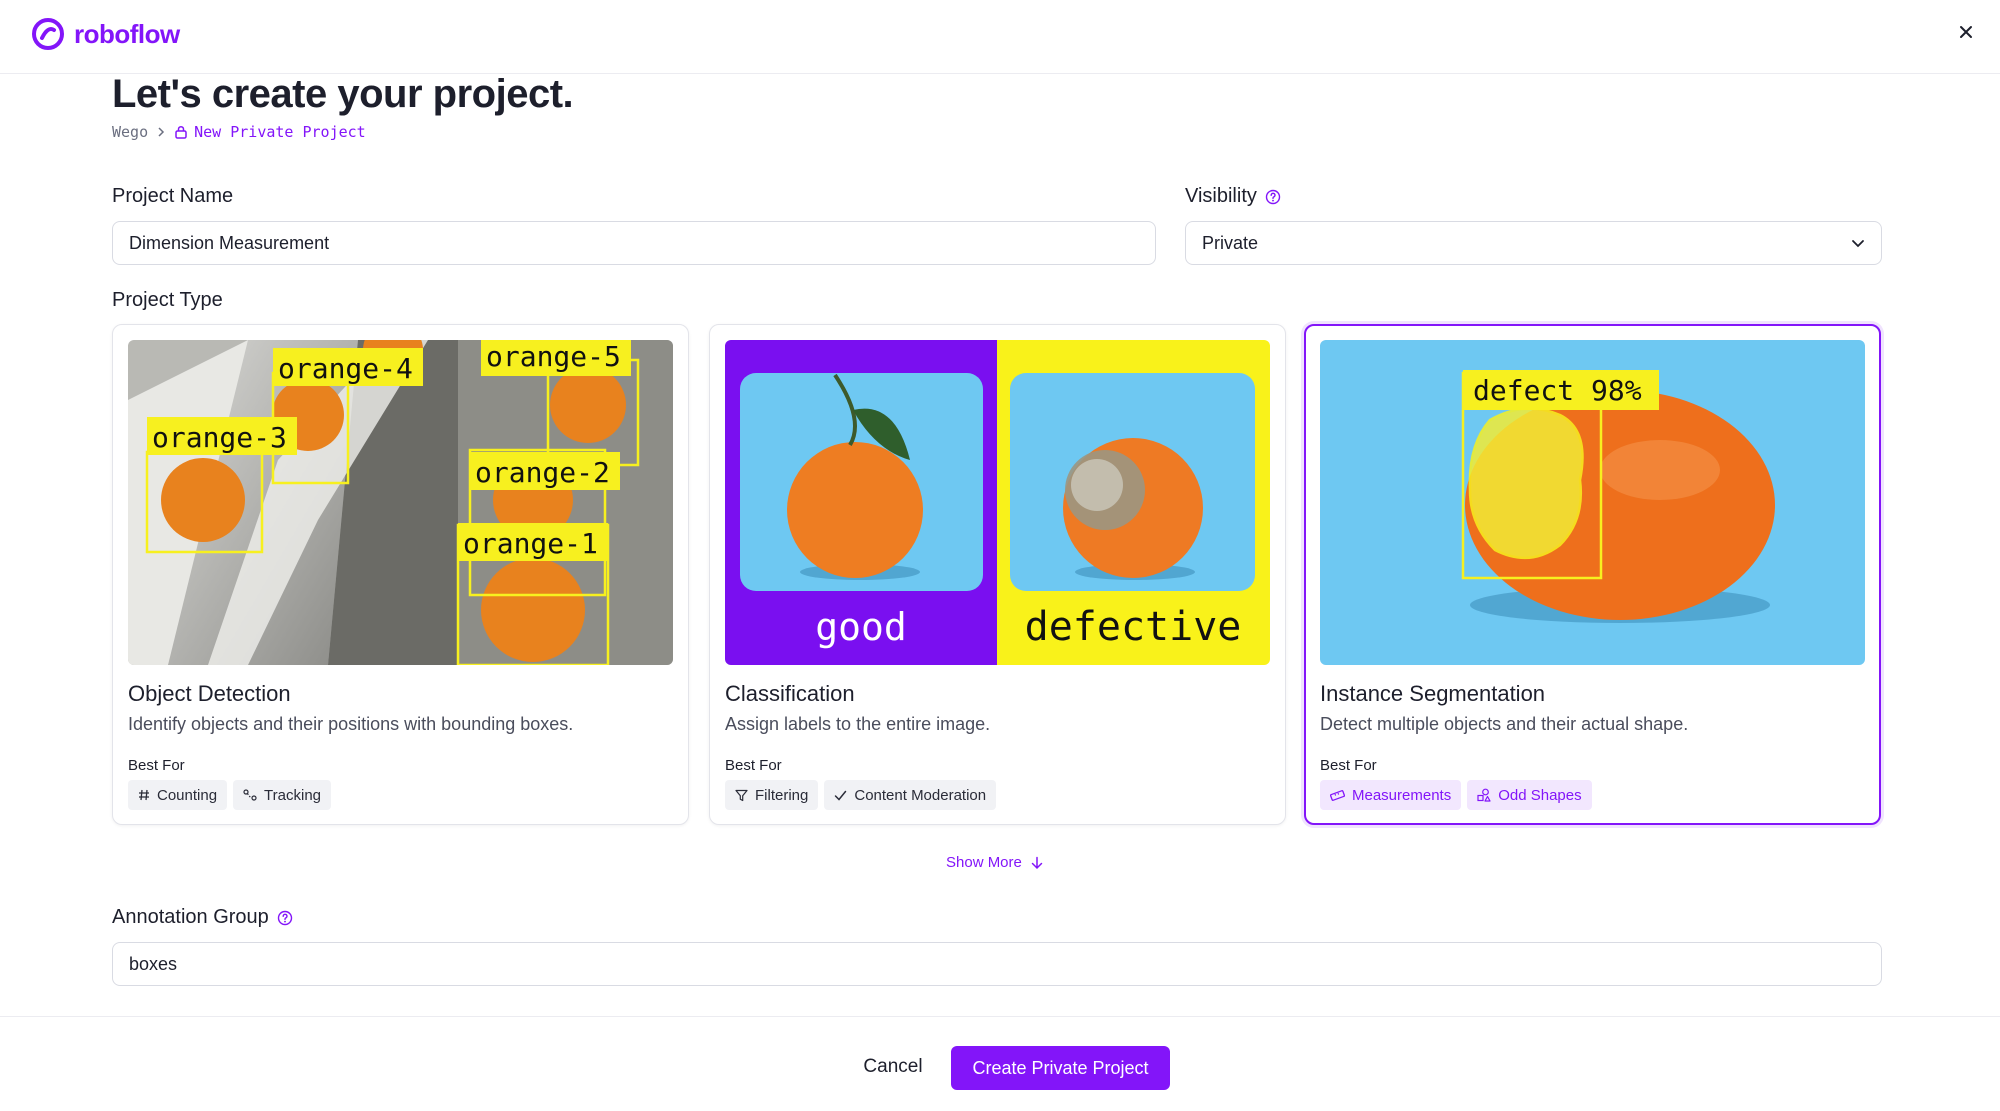 The width and height of the screenshot is (2000, 1111). I want to click on tracking-icon, so click(250, 795).